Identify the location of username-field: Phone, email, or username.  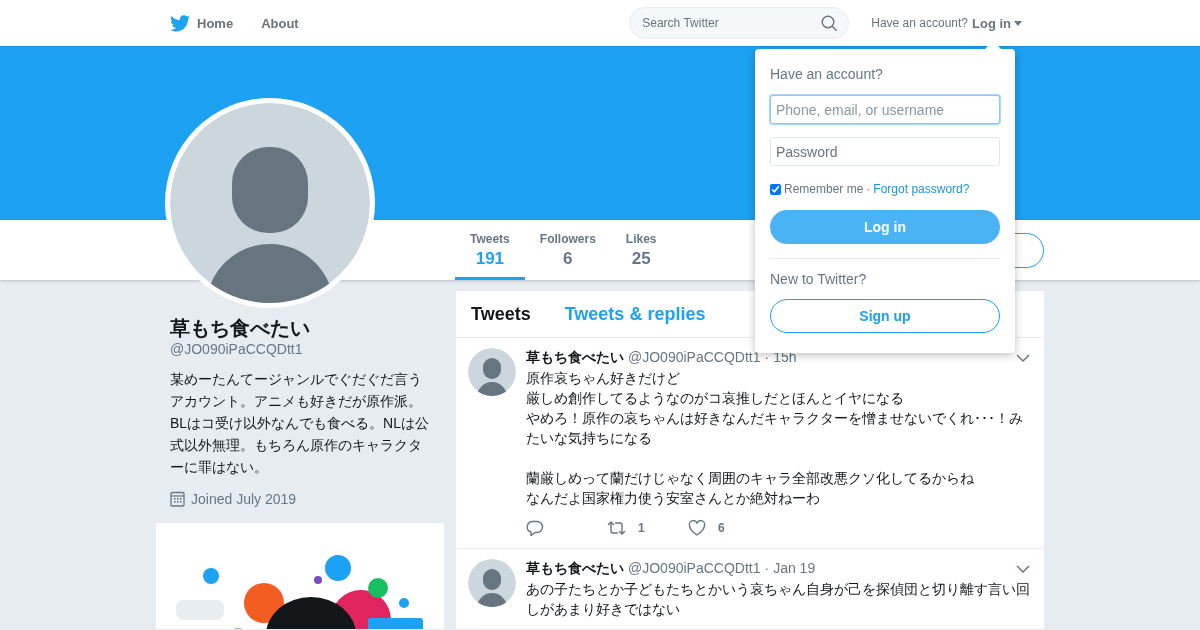
(885, 109).